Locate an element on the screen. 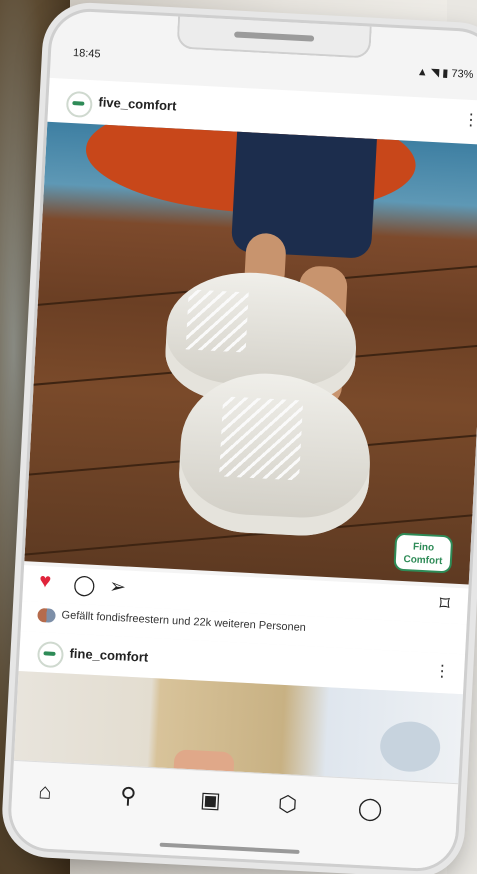 The image size is (477, 874). profile-icon: ◯ is located at coordinates (370, 808).